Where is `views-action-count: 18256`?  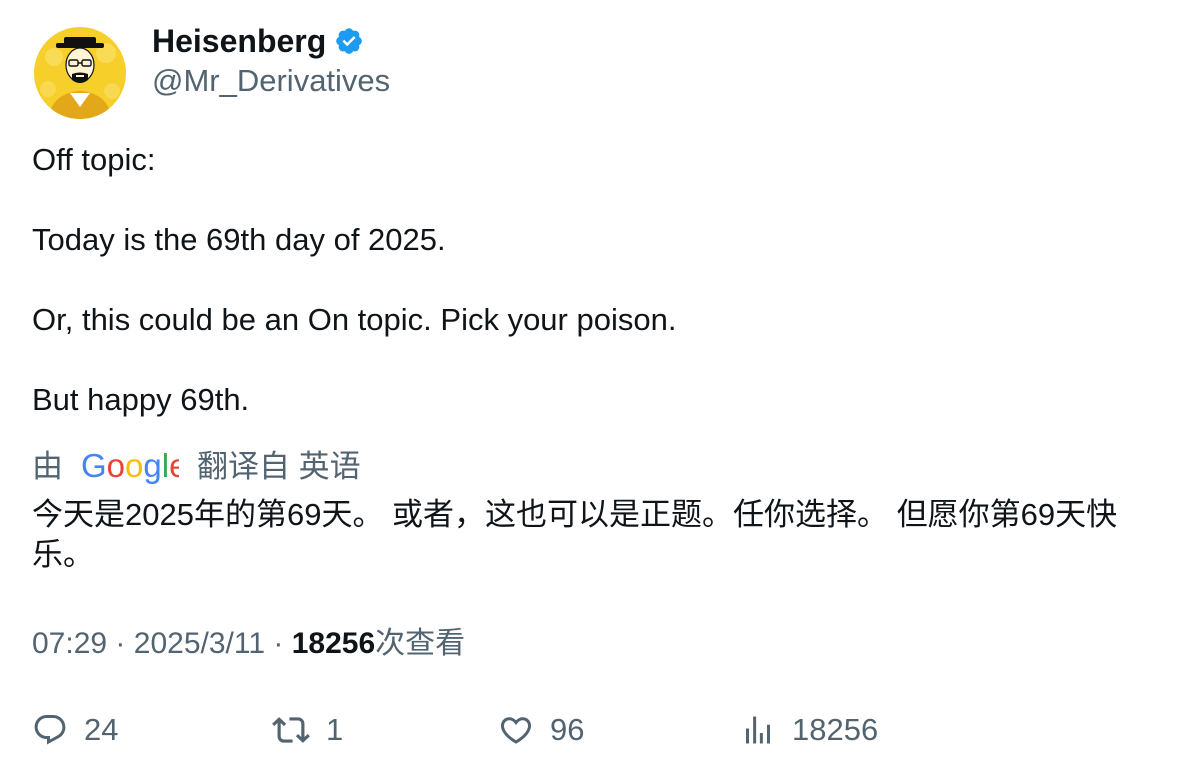
views-action-count: 18256 is located at coordinates (835, 729).